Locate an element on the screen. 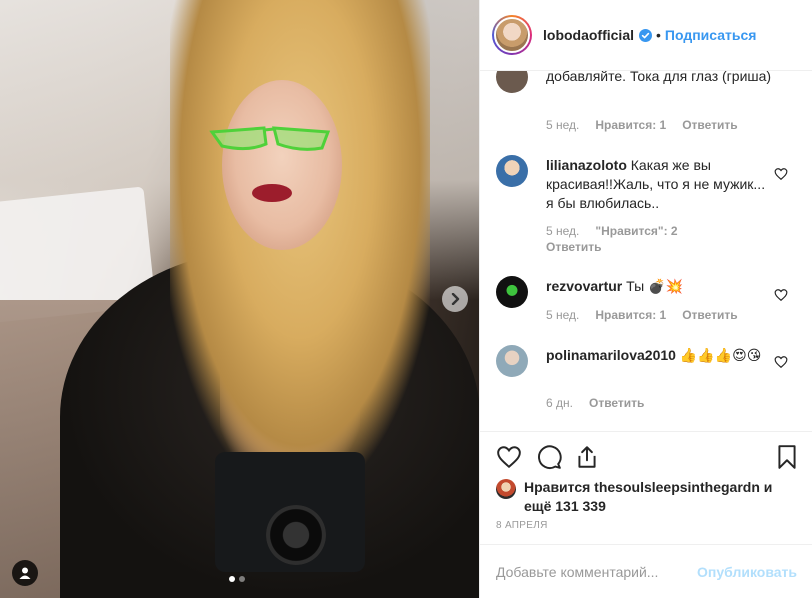 The width and height of the screenshot is (812, 598). photo-subject-glasses is located at coordinates (270, 138).